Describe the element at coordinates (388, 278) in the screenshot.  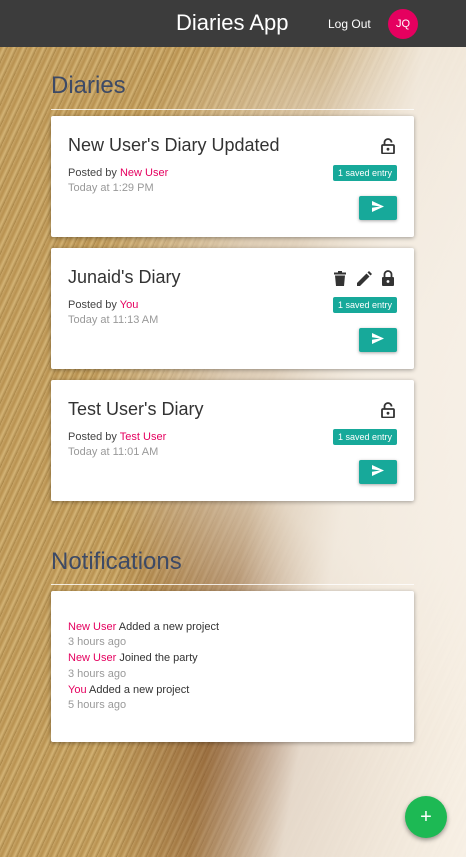
I see `lock-icon` at that location.